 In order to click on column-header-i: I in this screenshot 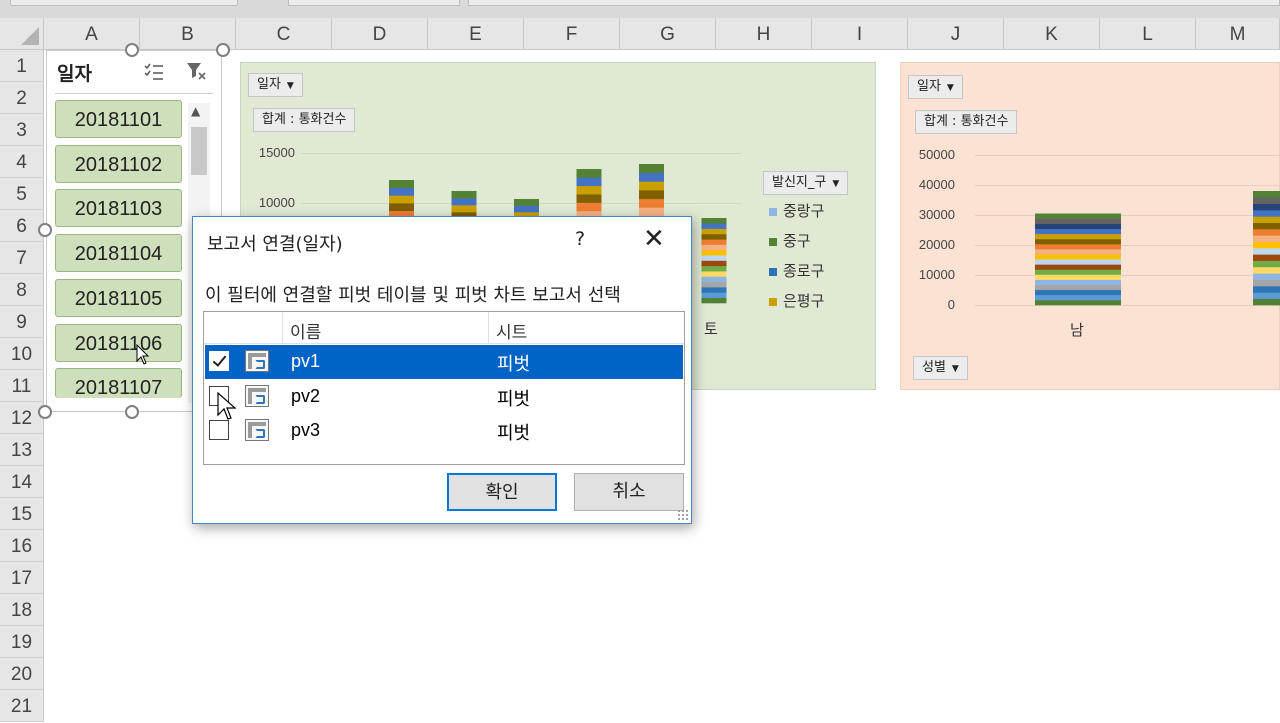, I will do `click(860, 34)`.